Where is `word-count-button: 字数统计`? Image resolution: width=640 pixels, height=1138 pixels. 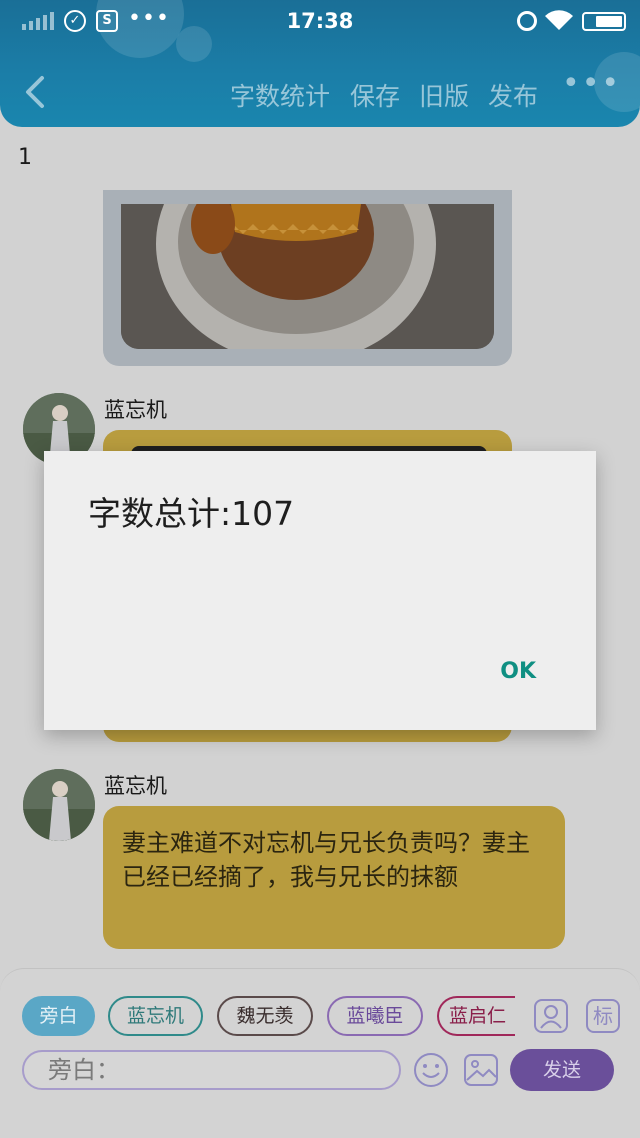 word-count-button: 字数统计 is located at coordinates (280, 95).